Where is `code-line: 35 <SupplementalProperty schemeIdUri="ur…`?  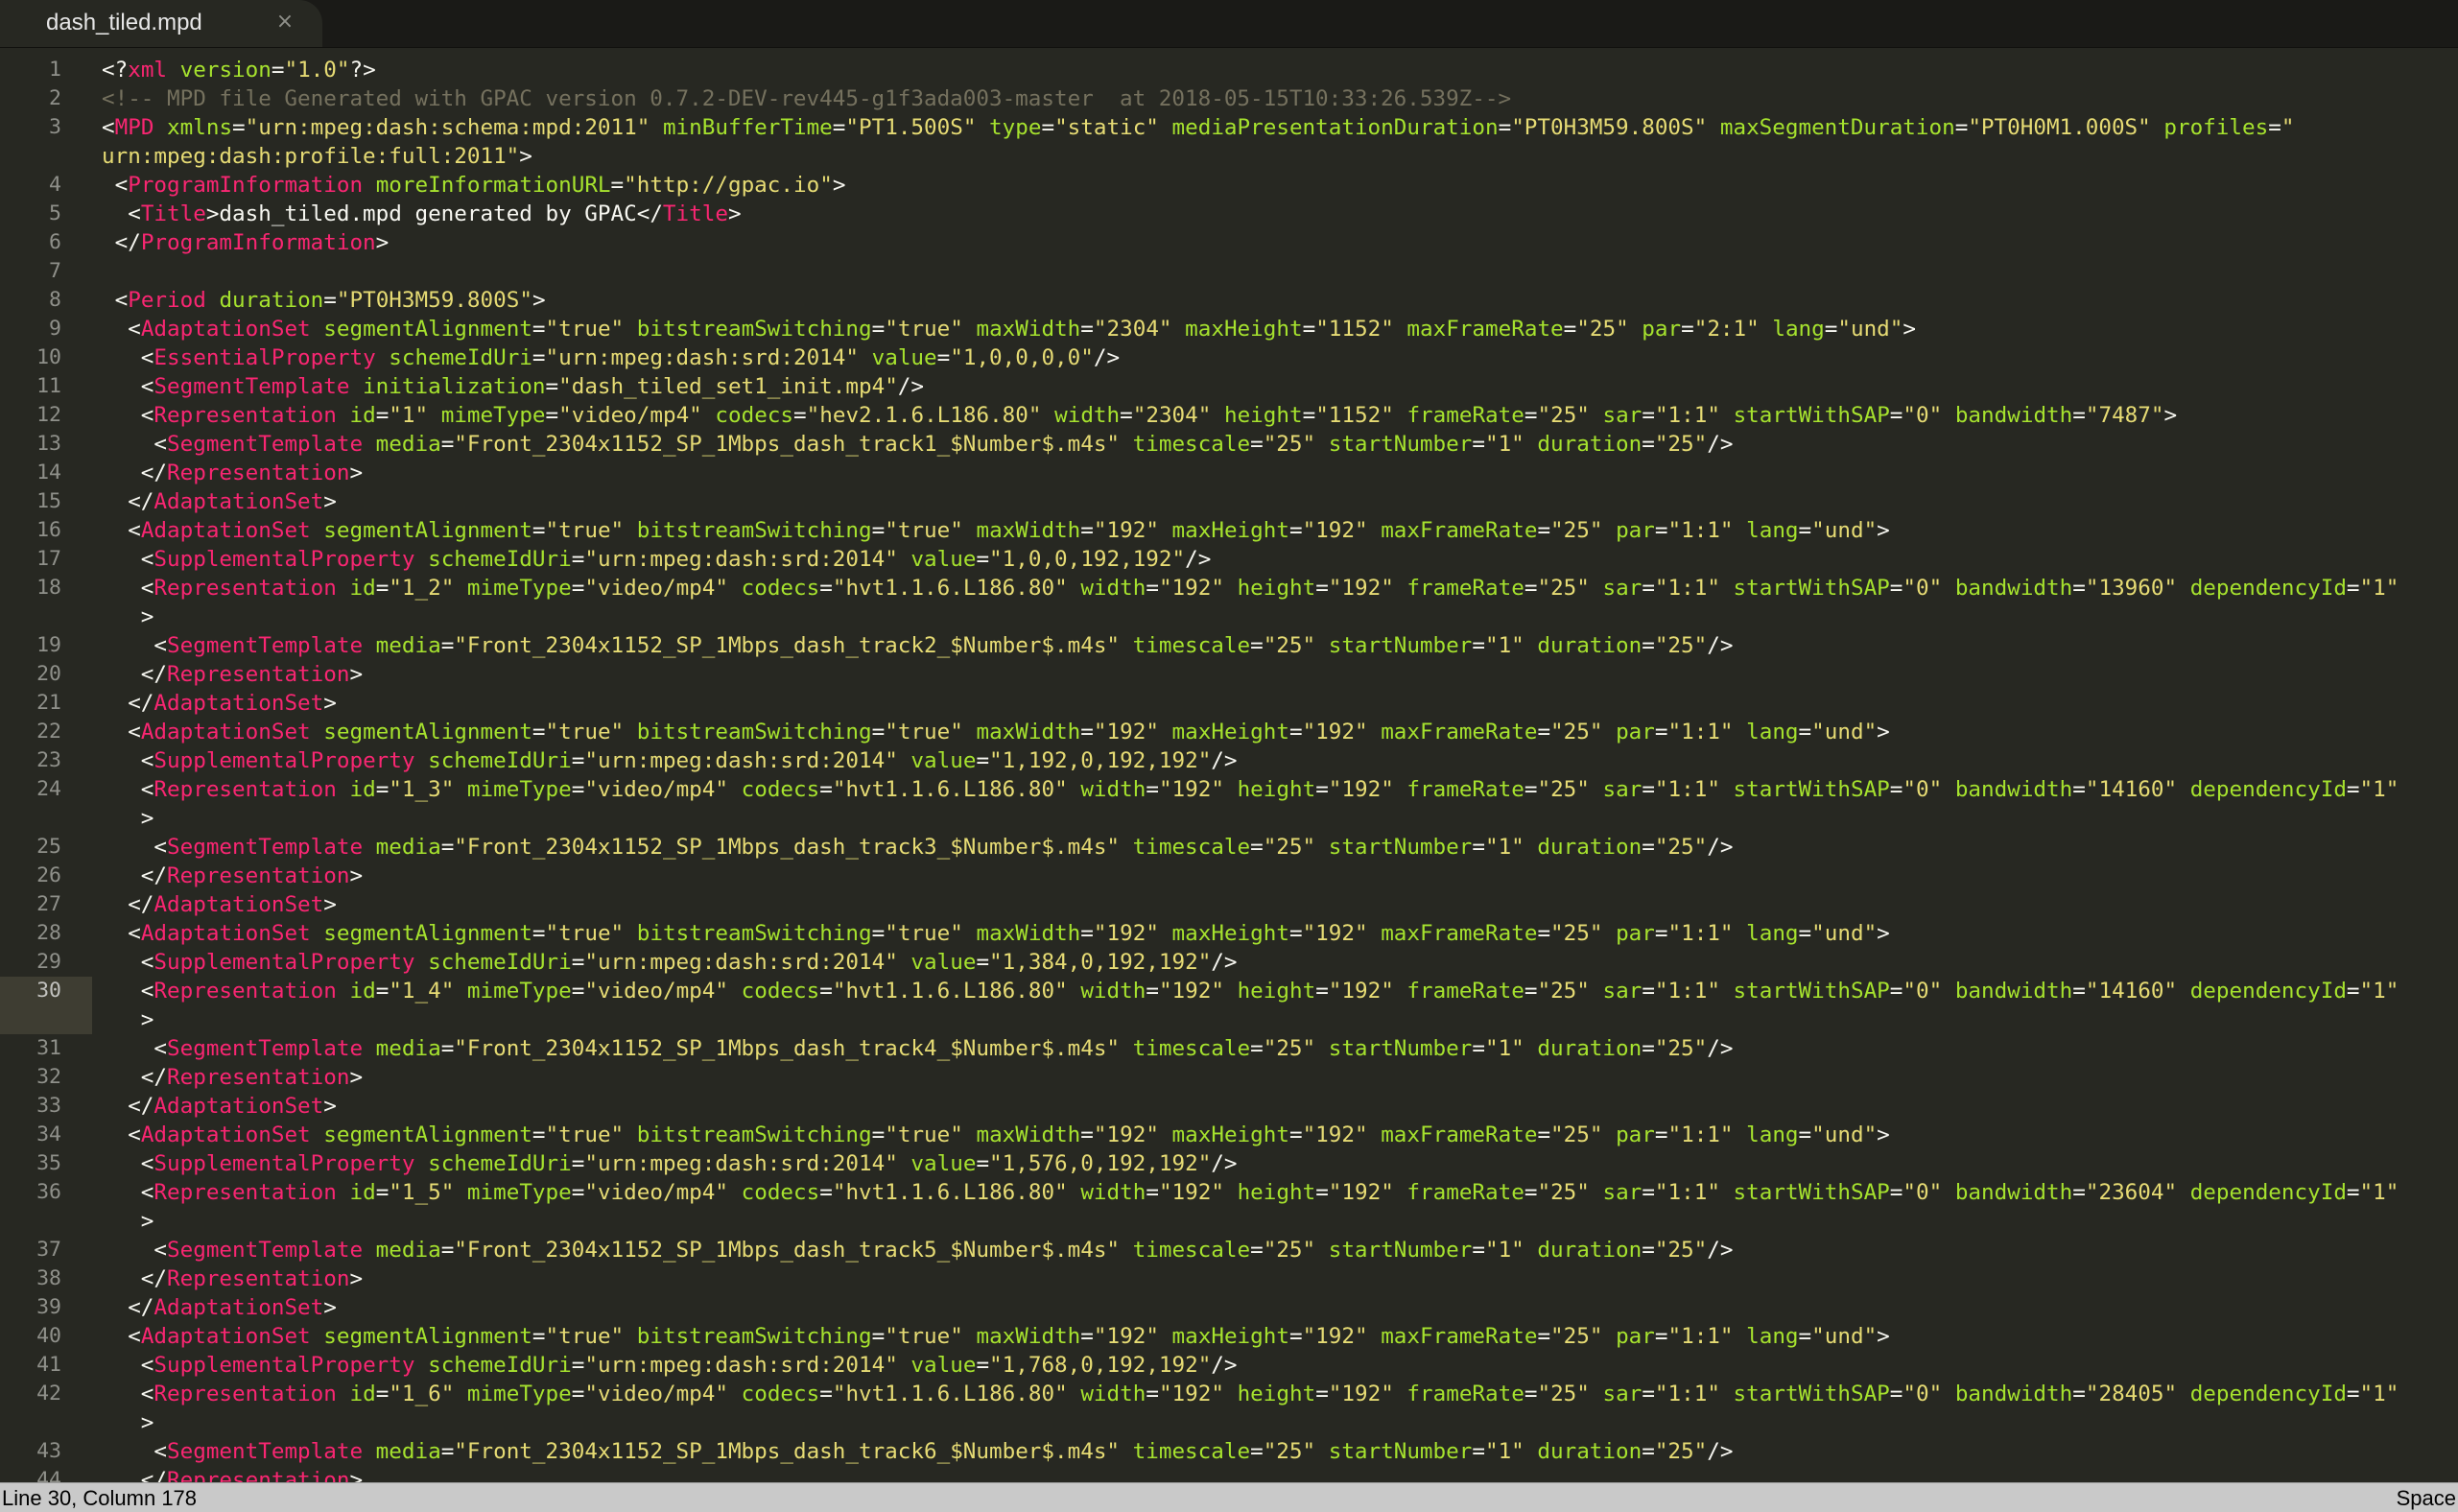
code-line: 35 <SupplementalProperty schemeIdUri="ur… is located at coordinates (1229, 1163).